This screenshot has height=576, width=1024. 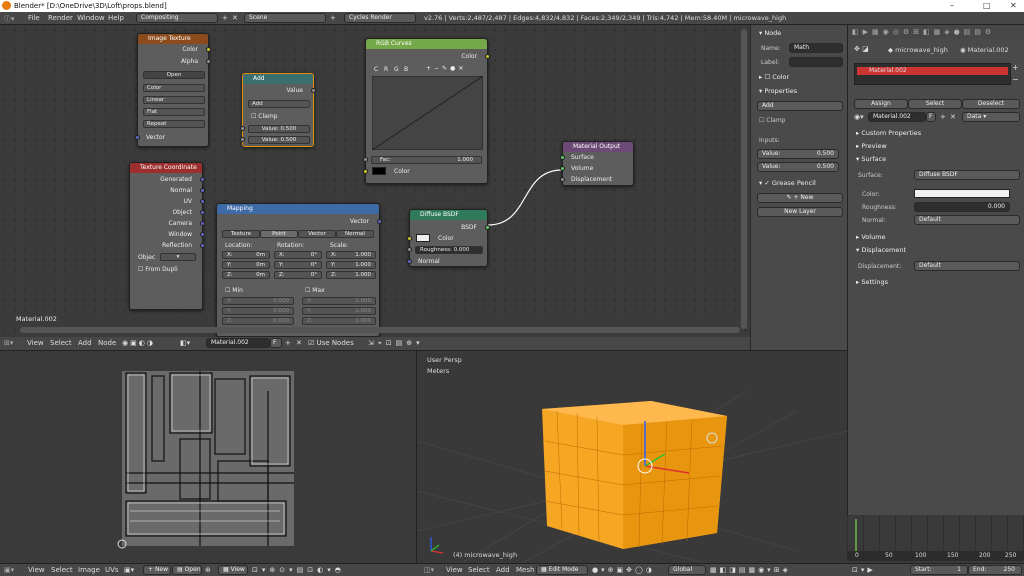 I want to click on node-section: ▾ Node, so click(x=770, y=33).